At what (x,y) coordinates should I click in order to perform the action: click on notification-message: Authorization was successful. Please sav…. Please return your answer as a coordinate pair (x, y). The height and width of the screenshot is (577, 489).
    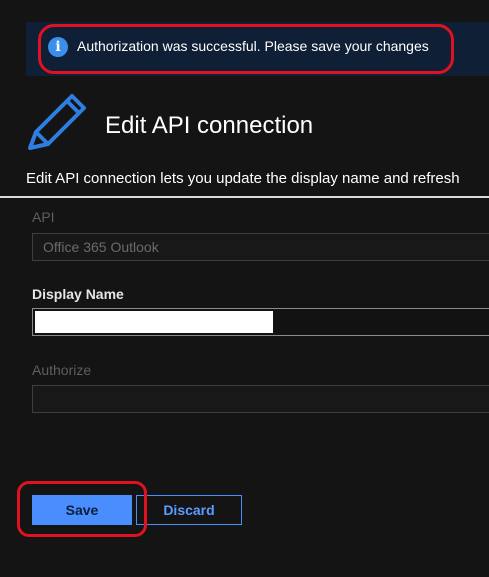
    Looking at the image, I should click on (253, 46).